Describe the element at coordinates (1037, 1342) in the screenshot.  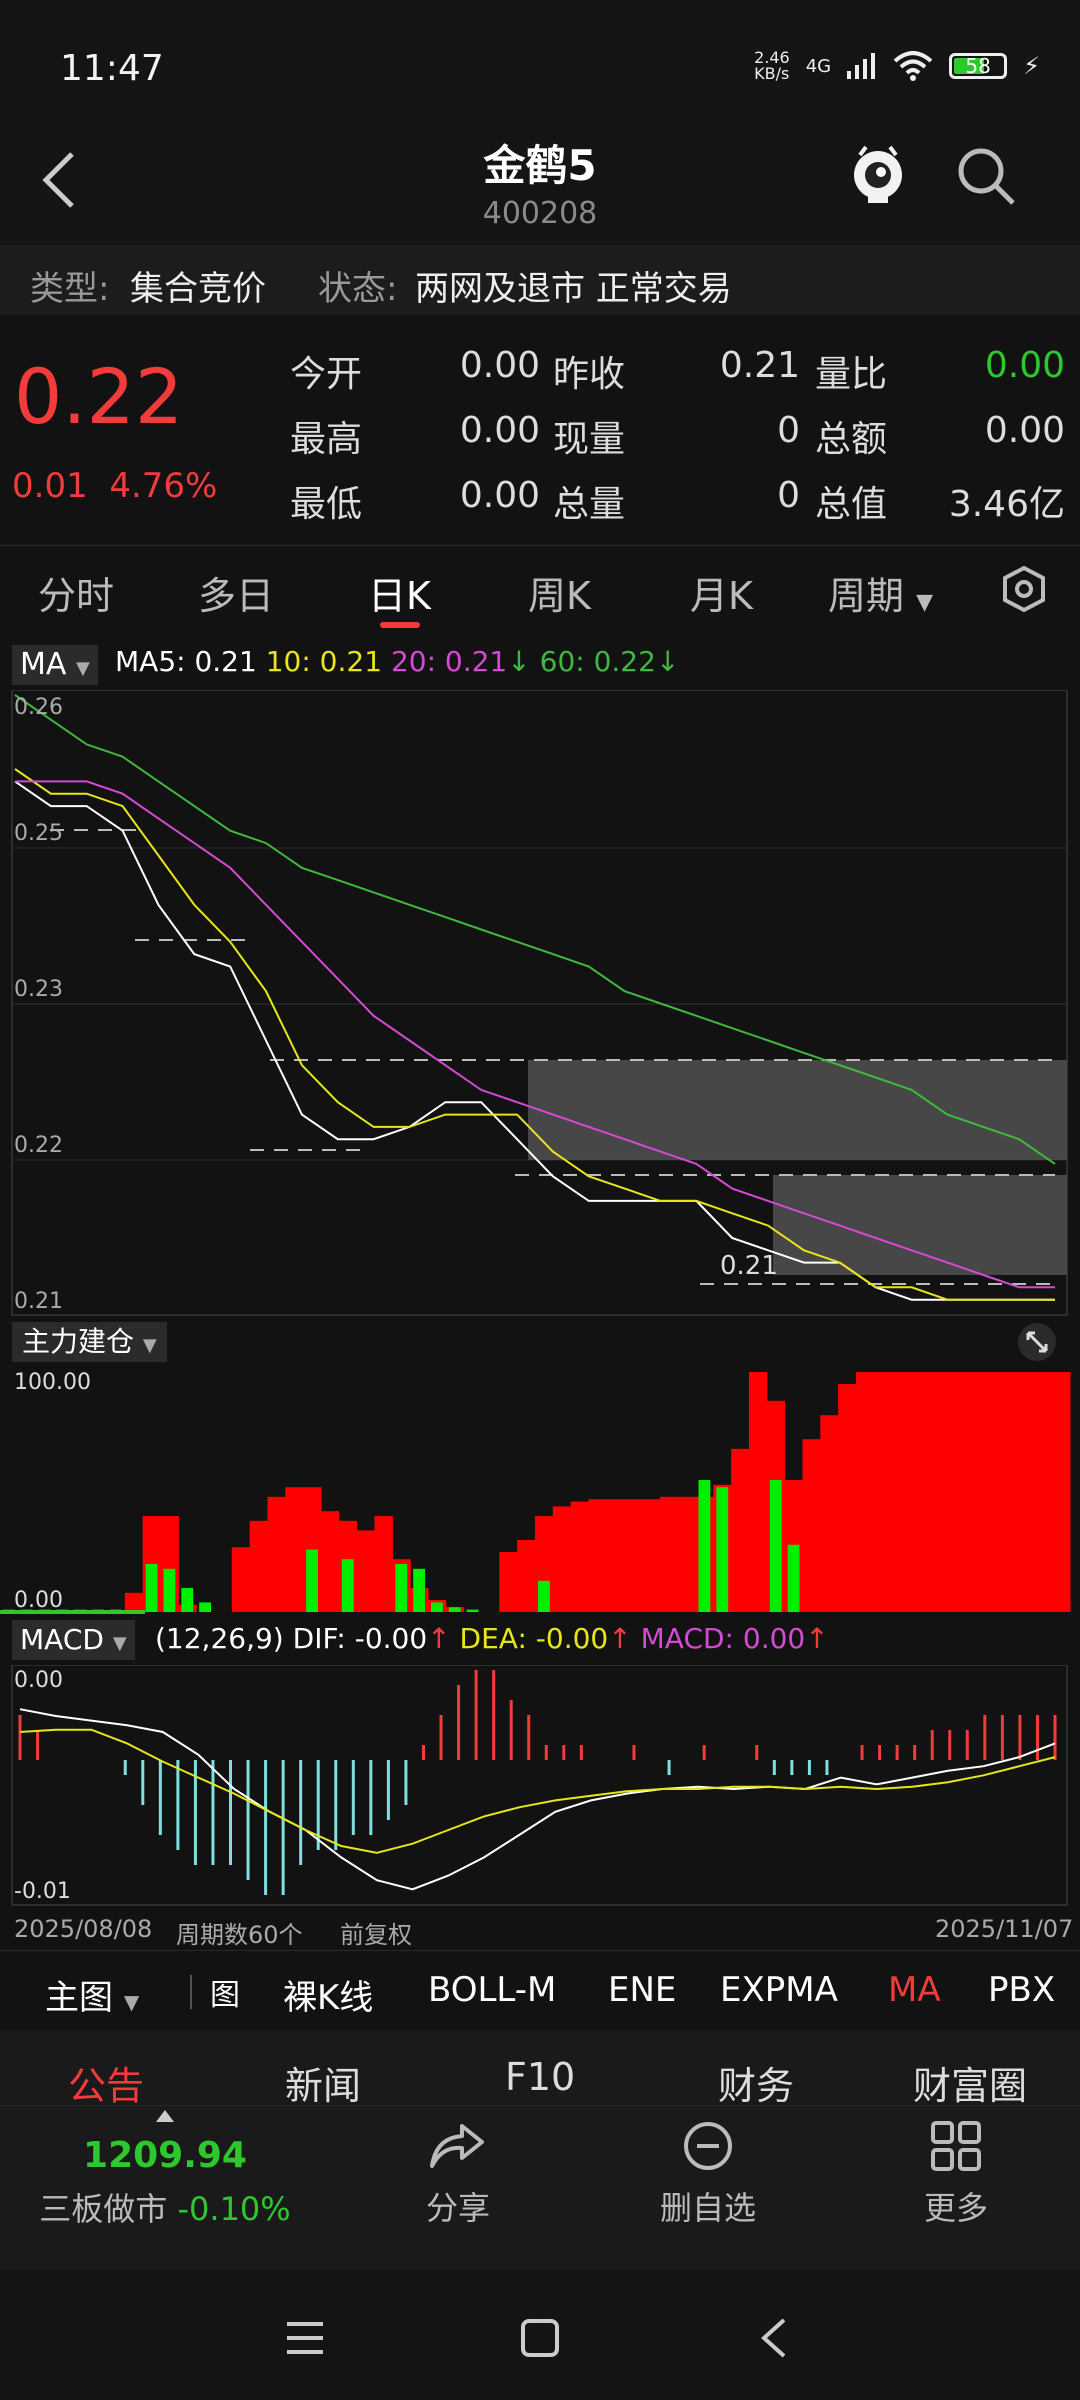
I see `expand-icon` at that location.